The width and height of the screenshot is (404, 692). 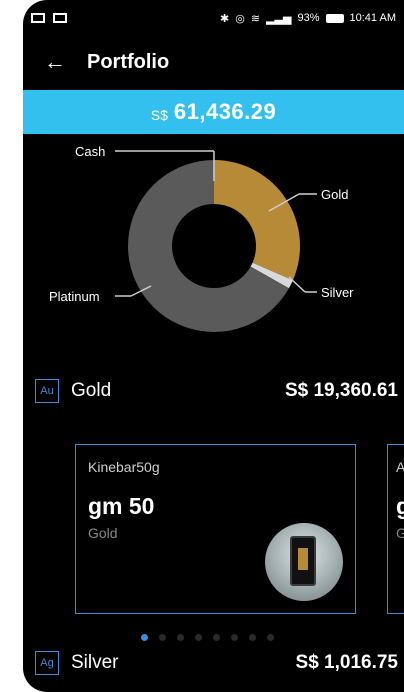 I want to click on silver-row: Ag Silver S$ 1,016.75, so click(x=213, y=663).